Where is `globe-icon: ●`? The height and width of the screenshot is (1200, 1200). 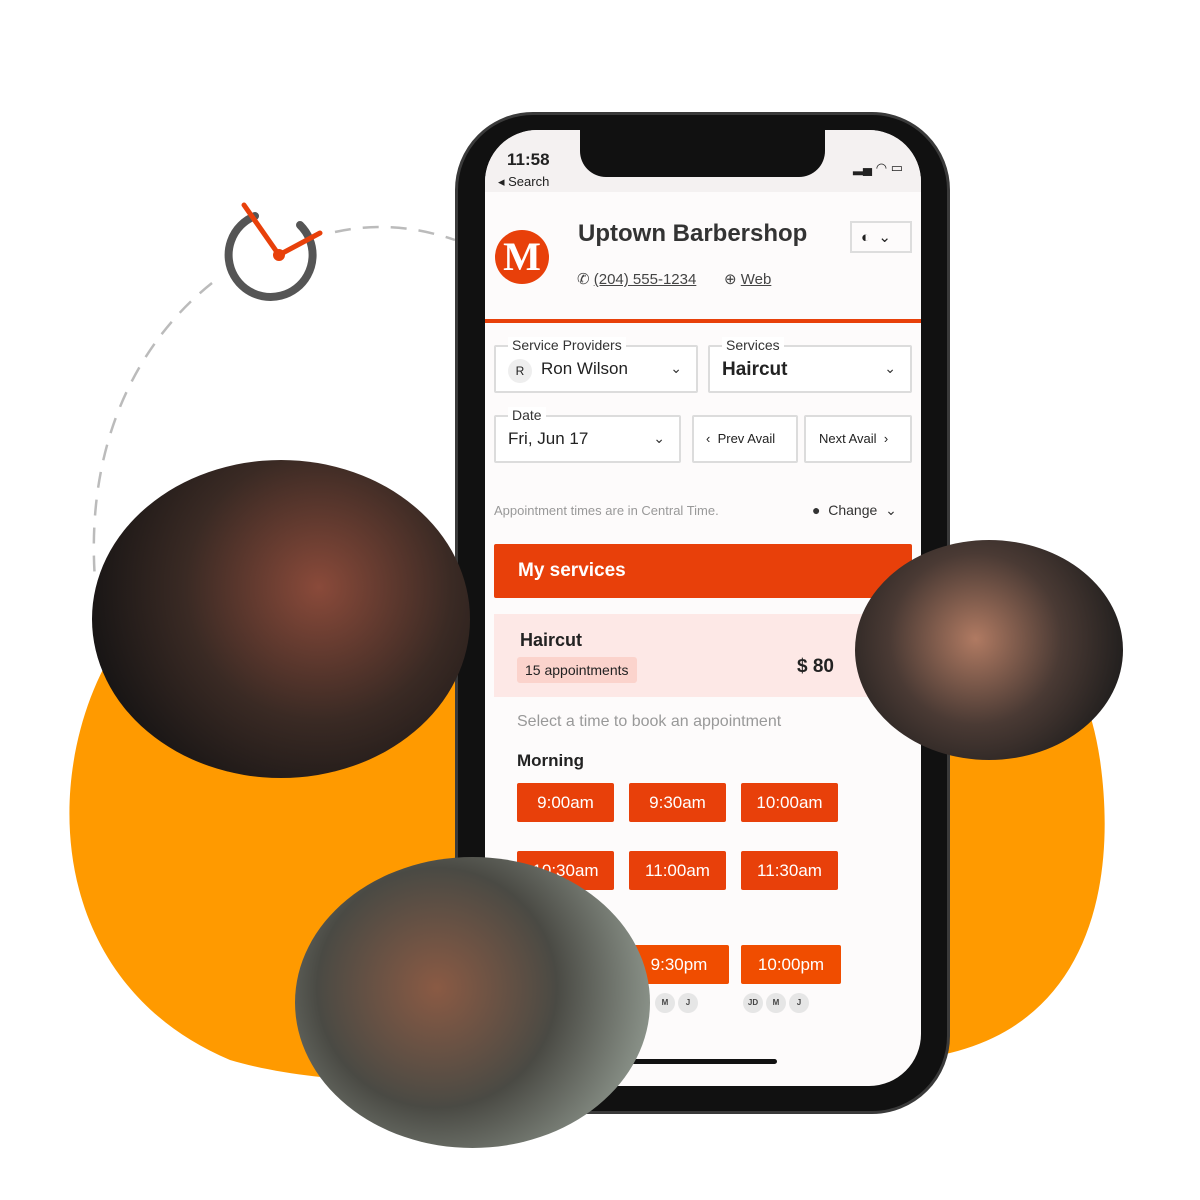
globe-icon: ● is located at coordinates (816, 510).